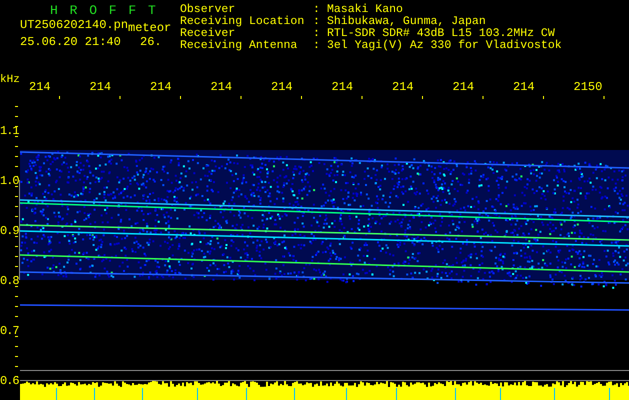 The width and height of the screenshot is (629, 400). What do you see at coordinates (243, 22) in the screenshot?
I see `info-label: Receiving Location` at bounding box center [243, 22].